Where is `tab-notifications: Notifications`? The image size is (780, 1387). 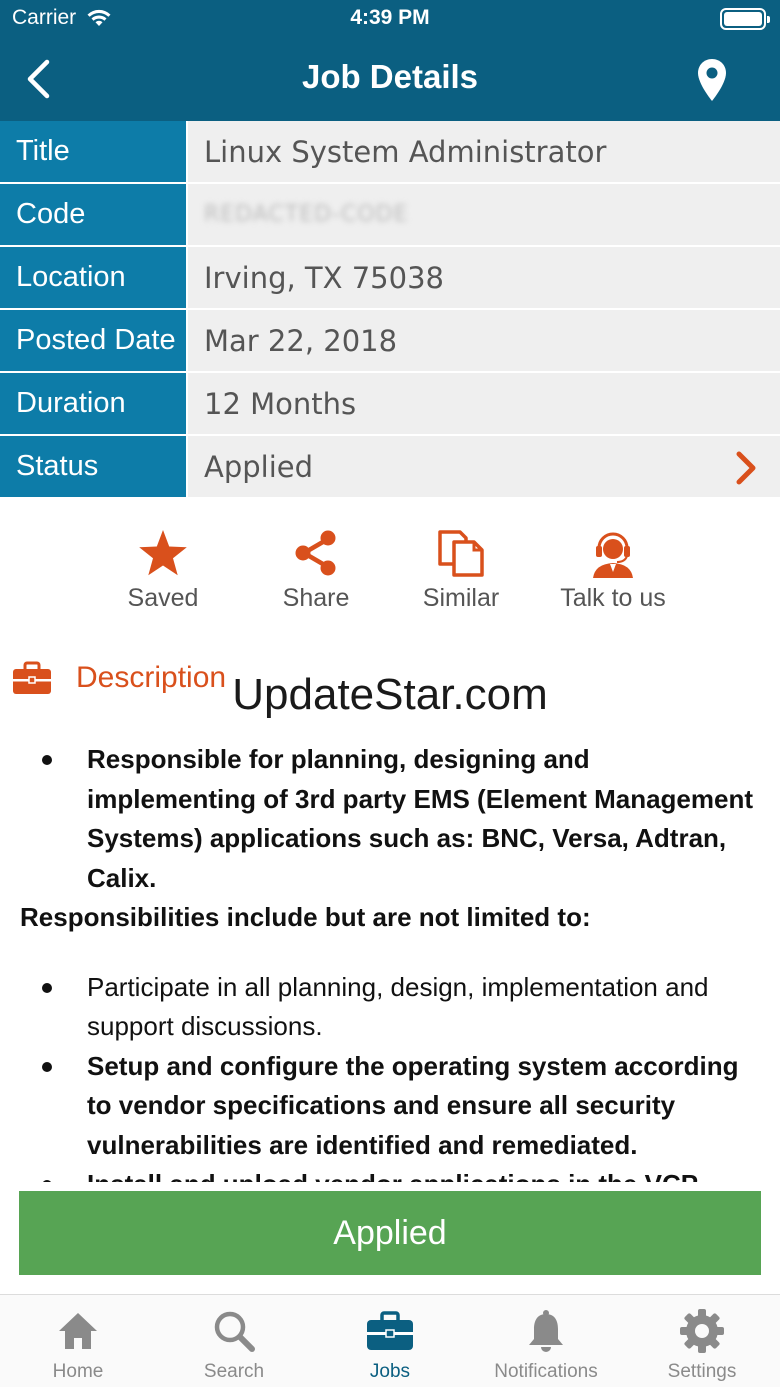 tab-notifications: Notifications is located at coordinates (546, 1339).